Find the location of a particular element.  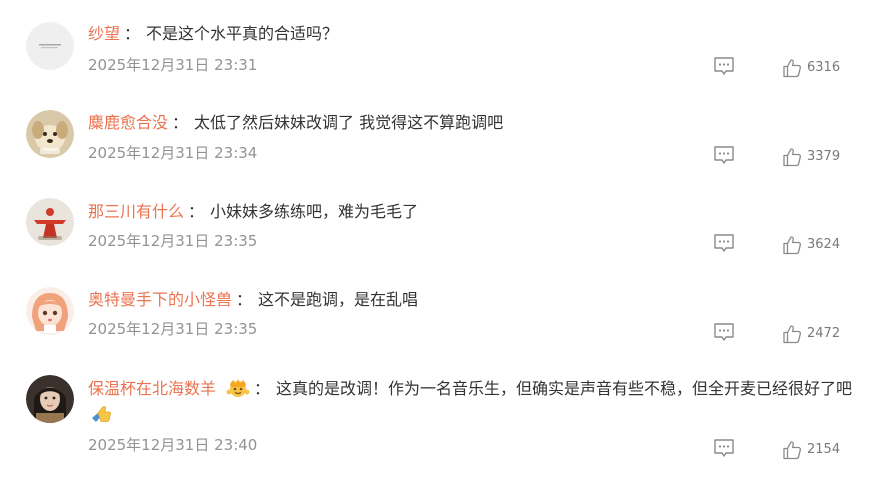

comment-timestamp: 2025年12月31日 23:34 is located at coordinates (173, 153).